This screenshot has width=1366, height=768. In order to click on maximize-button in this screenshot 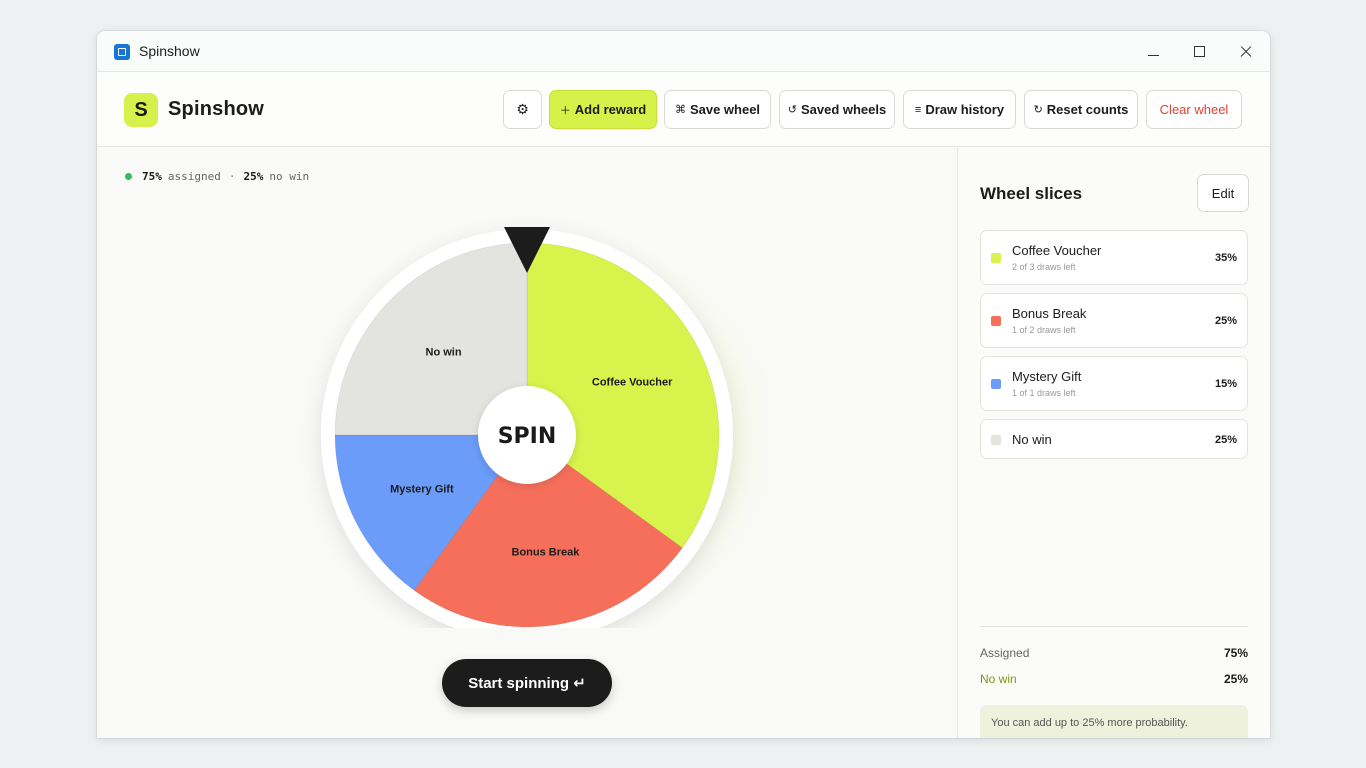, I will do `click(1200, 52)`.